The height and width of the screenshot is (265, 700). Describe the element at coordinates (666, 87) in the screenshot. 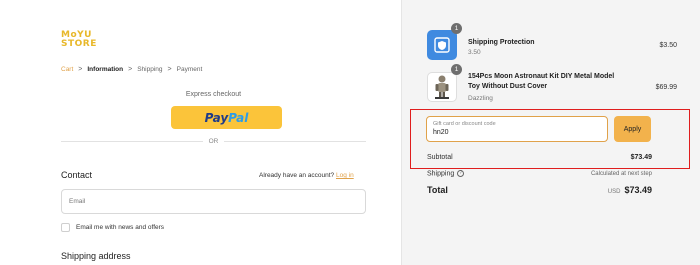

I see `item-price: $69.99` at that location.